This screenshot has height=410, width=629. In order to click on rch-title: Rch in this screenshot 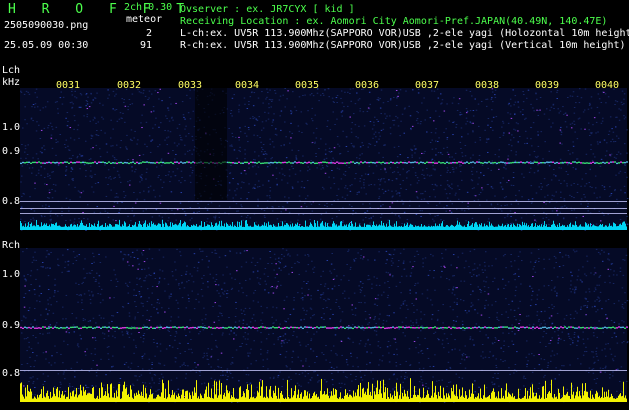, I will do `click(11, 245)`.